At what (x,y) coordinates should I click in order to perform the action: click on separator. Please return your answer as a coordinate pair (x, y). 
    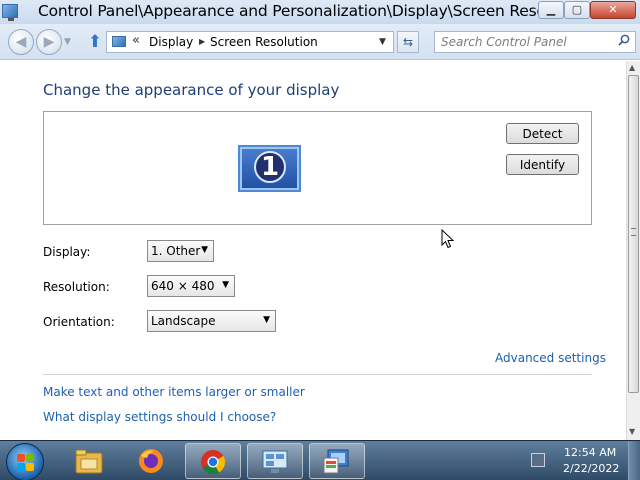
    Looking at the image, I should click on (317, 374).